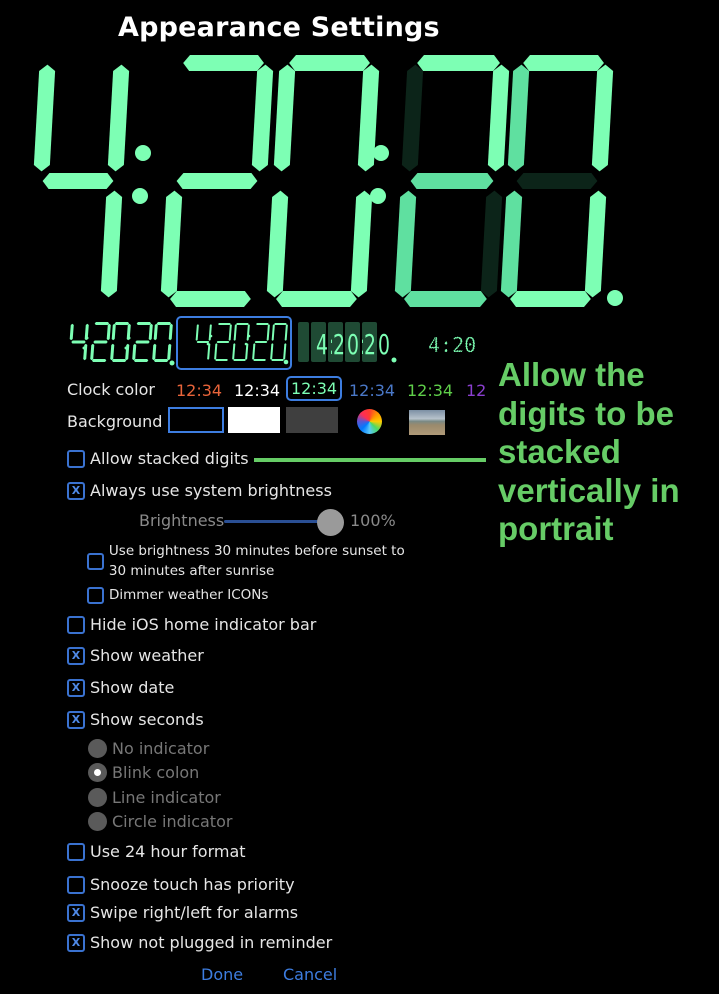 The width and height of the screenshot is (719, 994). Describe the element at coordinates (135, 655) in the screenshot. I see `show-weather-checkbox: X Show weather` at that location.